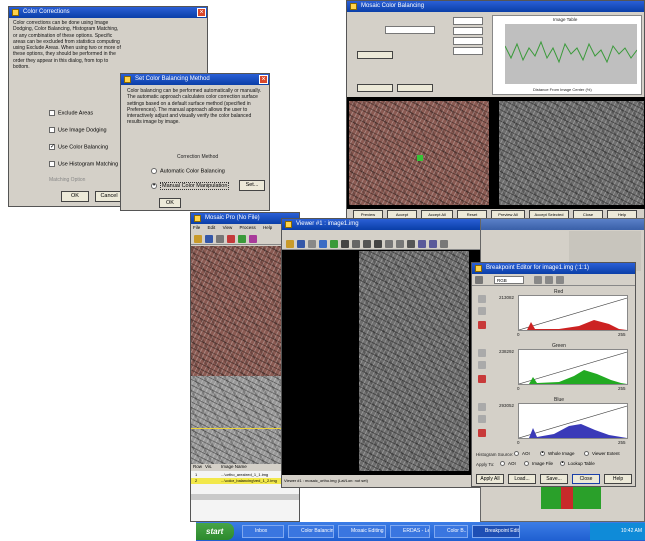 Image resolution: width=645 pixels, height=541 pixels. Describe the element at coordinates (245, 497) in the screenshot. I see `table-scrollbar` at that location.